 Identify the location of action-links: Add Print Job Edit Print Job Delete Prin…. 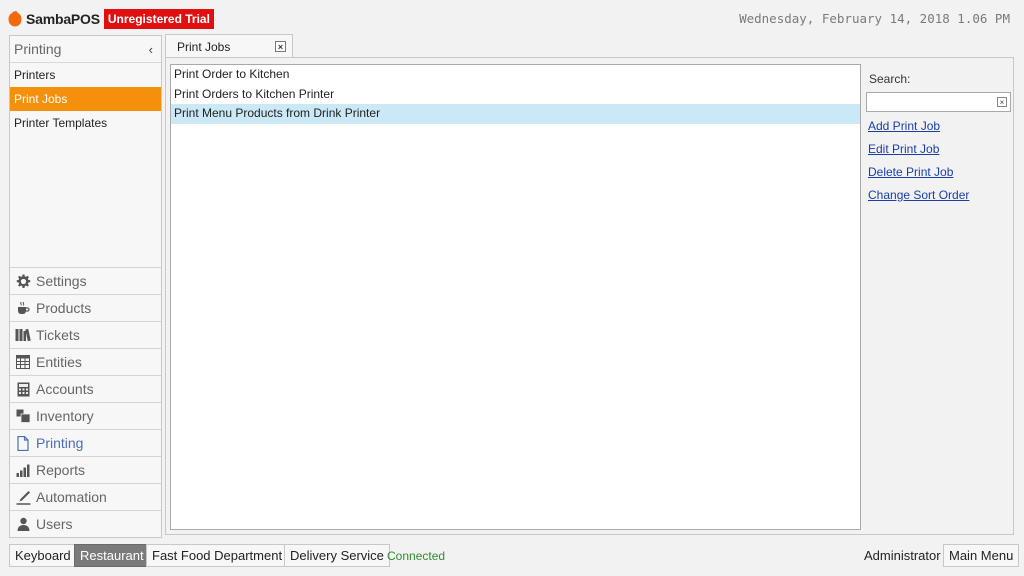
(939, 161).